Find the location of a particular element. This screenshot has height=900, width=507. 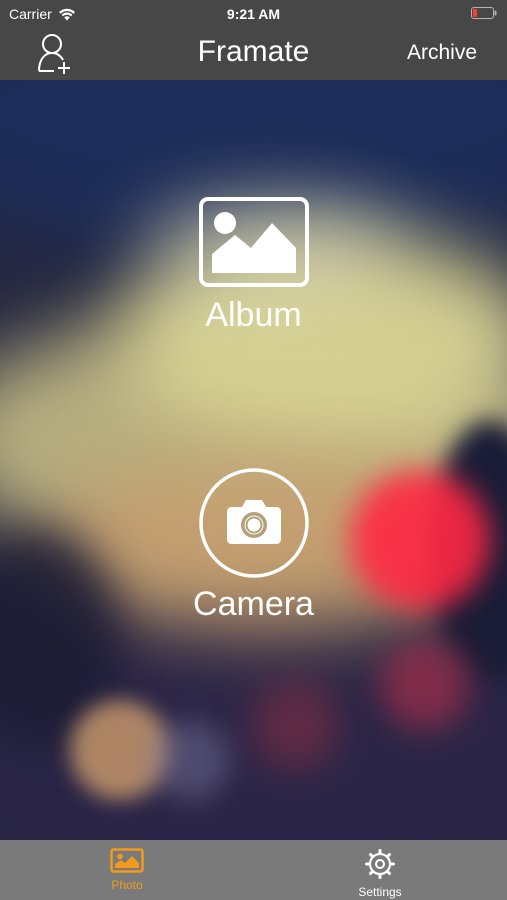

tab-photo: Photo is located at coordinates (127, 870).